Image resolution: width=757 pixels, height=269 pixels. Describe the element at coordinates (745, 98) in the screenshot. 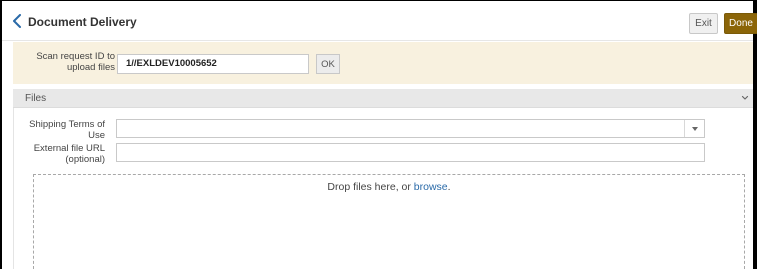

I see `chevron-down-icon` at that location.